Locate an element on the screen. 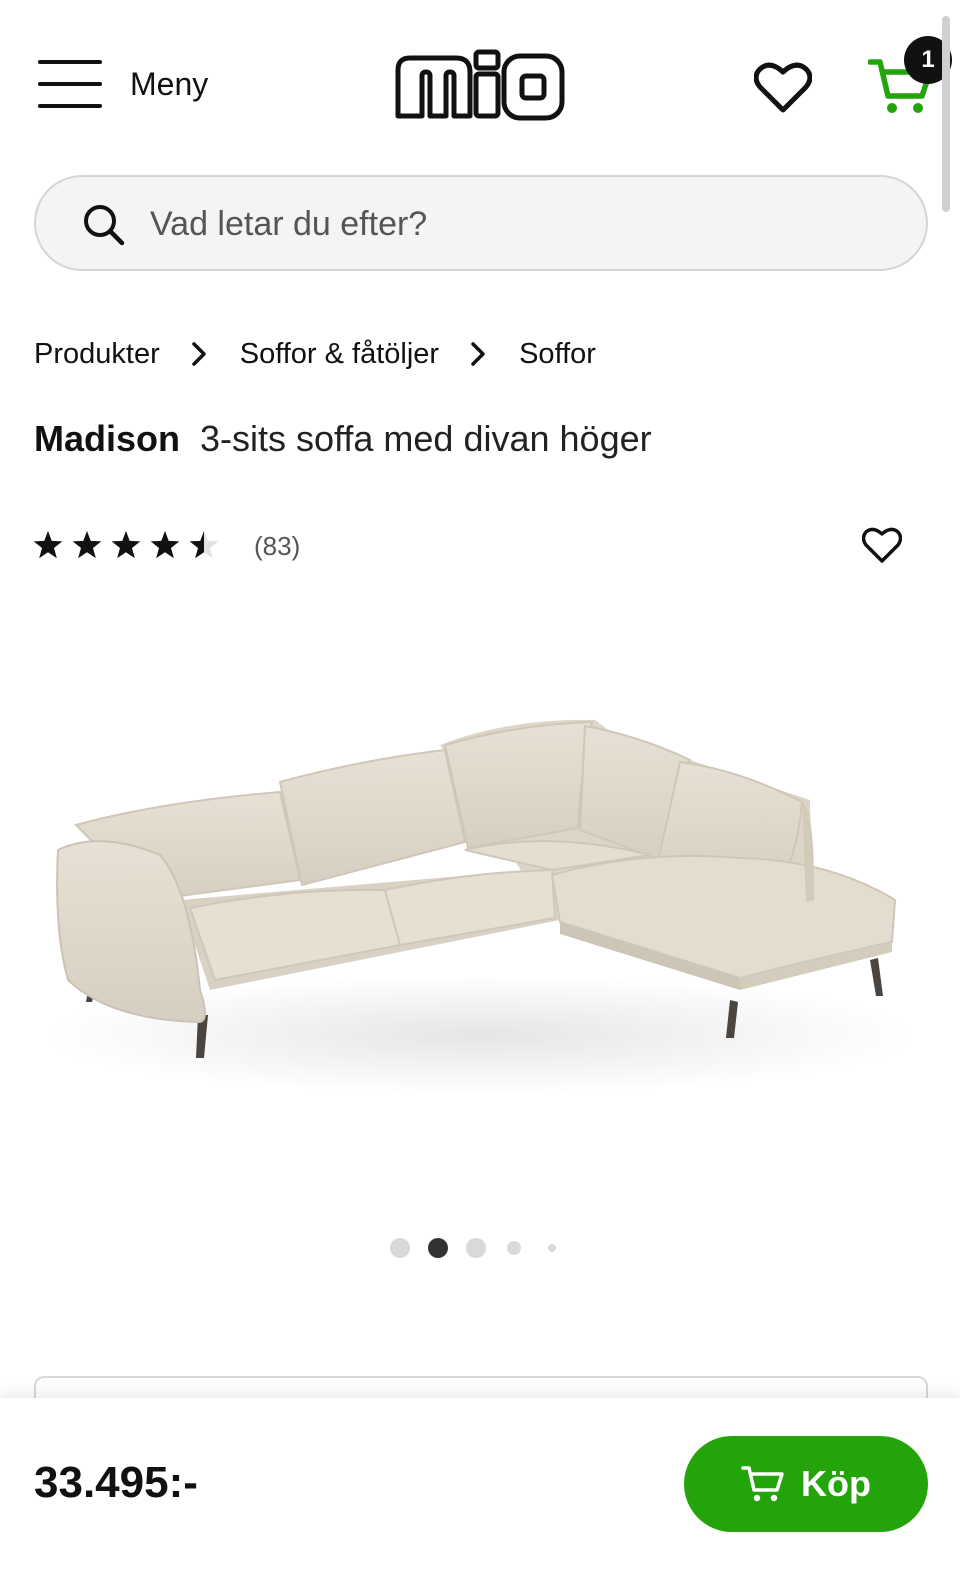 The height and width of the screenshot is (1584, 960). search-icon is located at coordinates (104, 225).